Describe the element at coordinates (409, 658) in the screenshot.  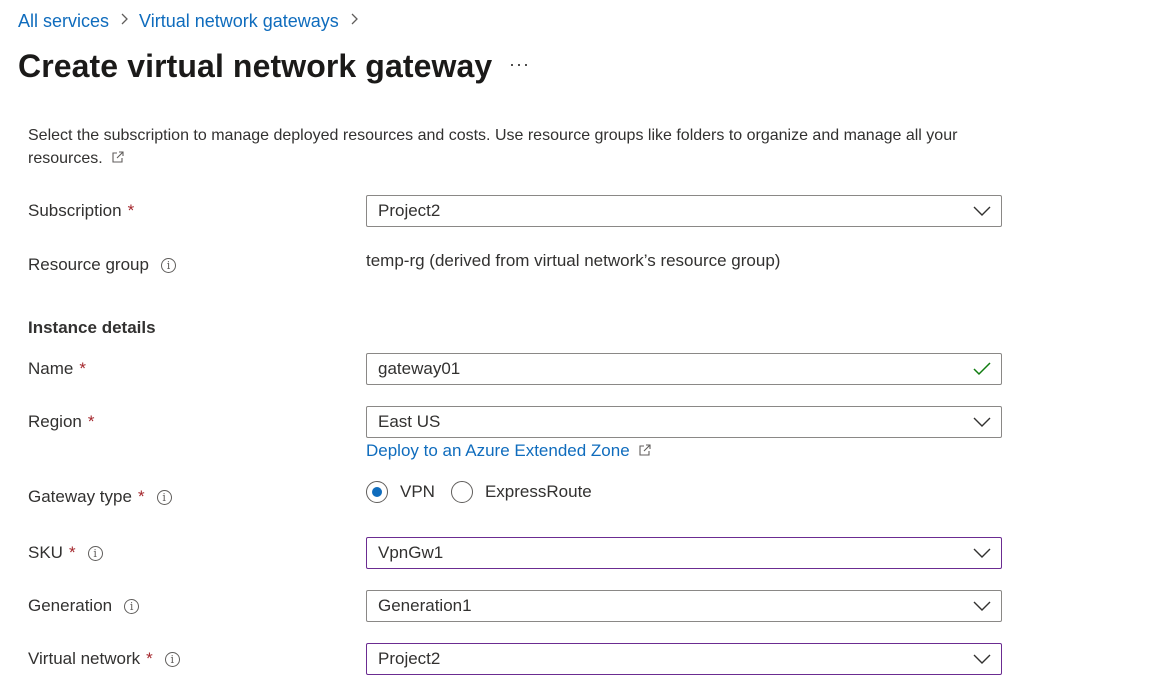
I see `virtual-network-value: Project2` at that location.